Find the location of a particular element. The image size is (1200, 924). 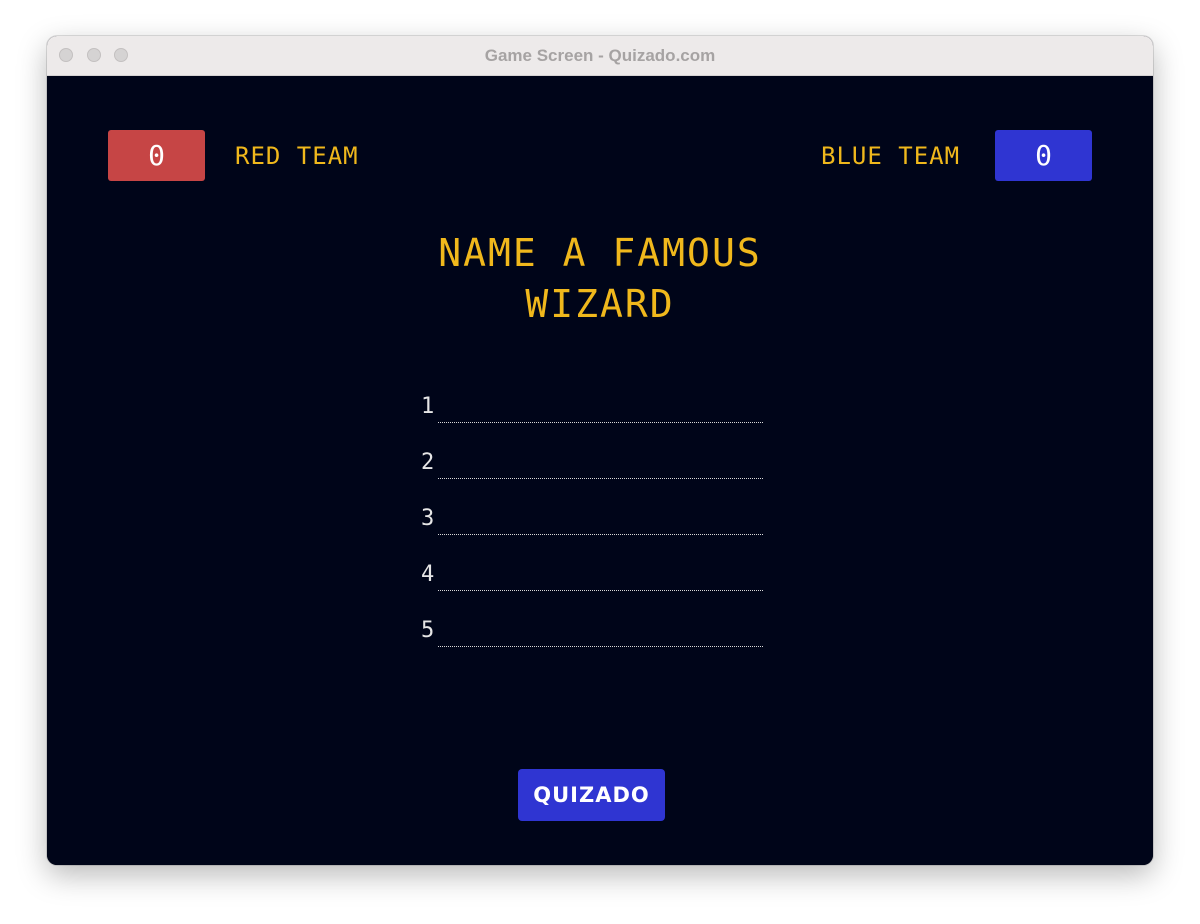

answer-number: 4 is located at coordinates (428, 574).